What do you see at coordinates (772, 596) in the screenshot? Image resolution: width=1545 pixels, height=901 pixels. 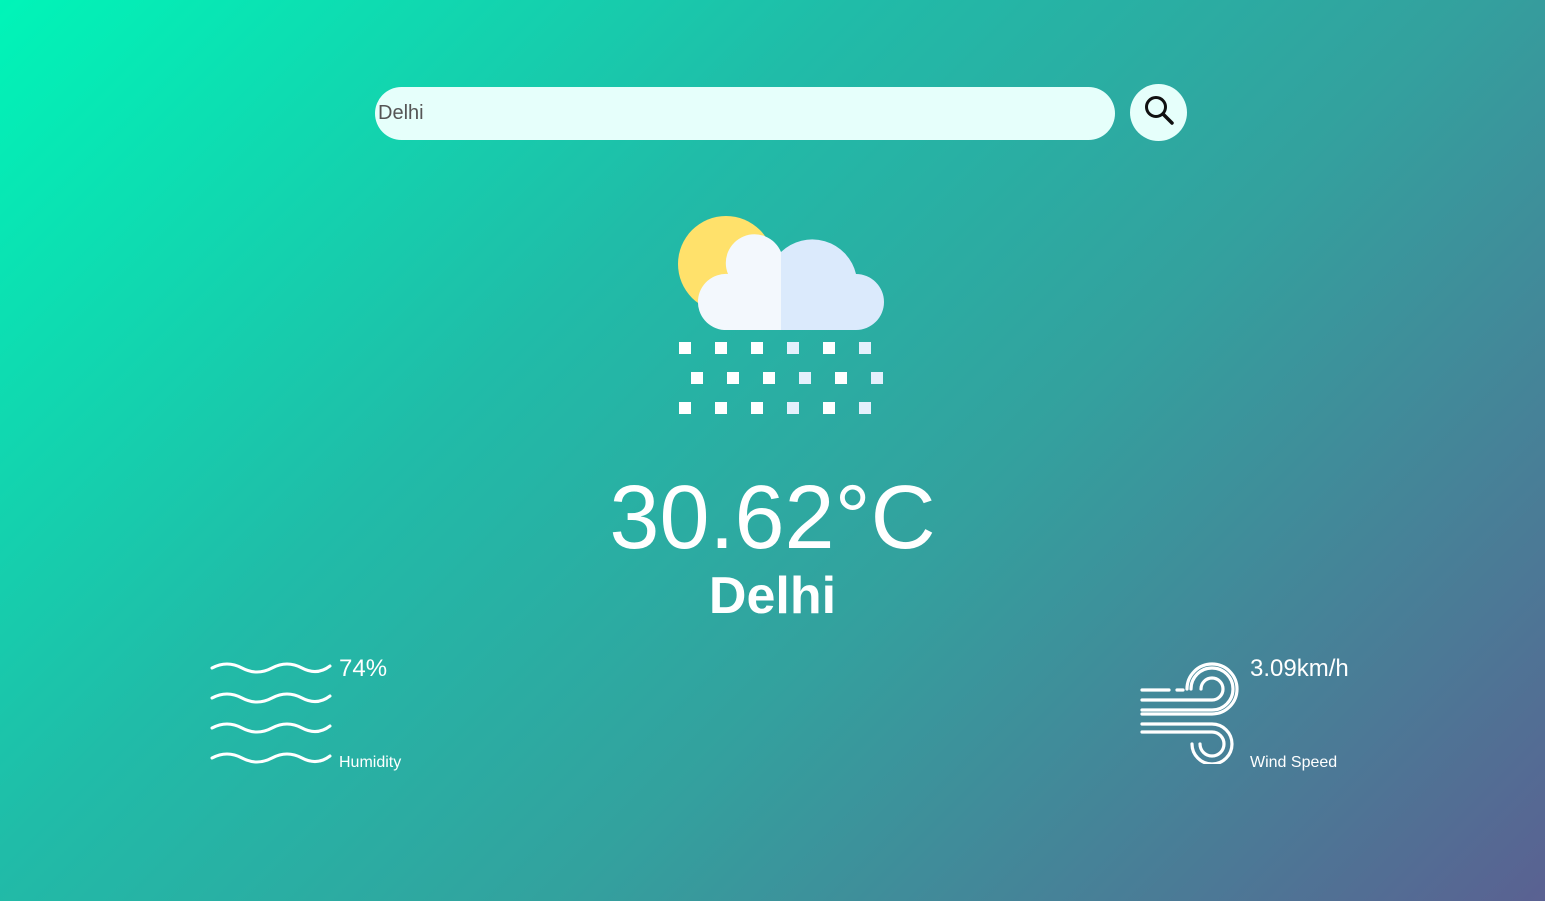 I see `city-name: Delhi` at bounding box center [772, 596].